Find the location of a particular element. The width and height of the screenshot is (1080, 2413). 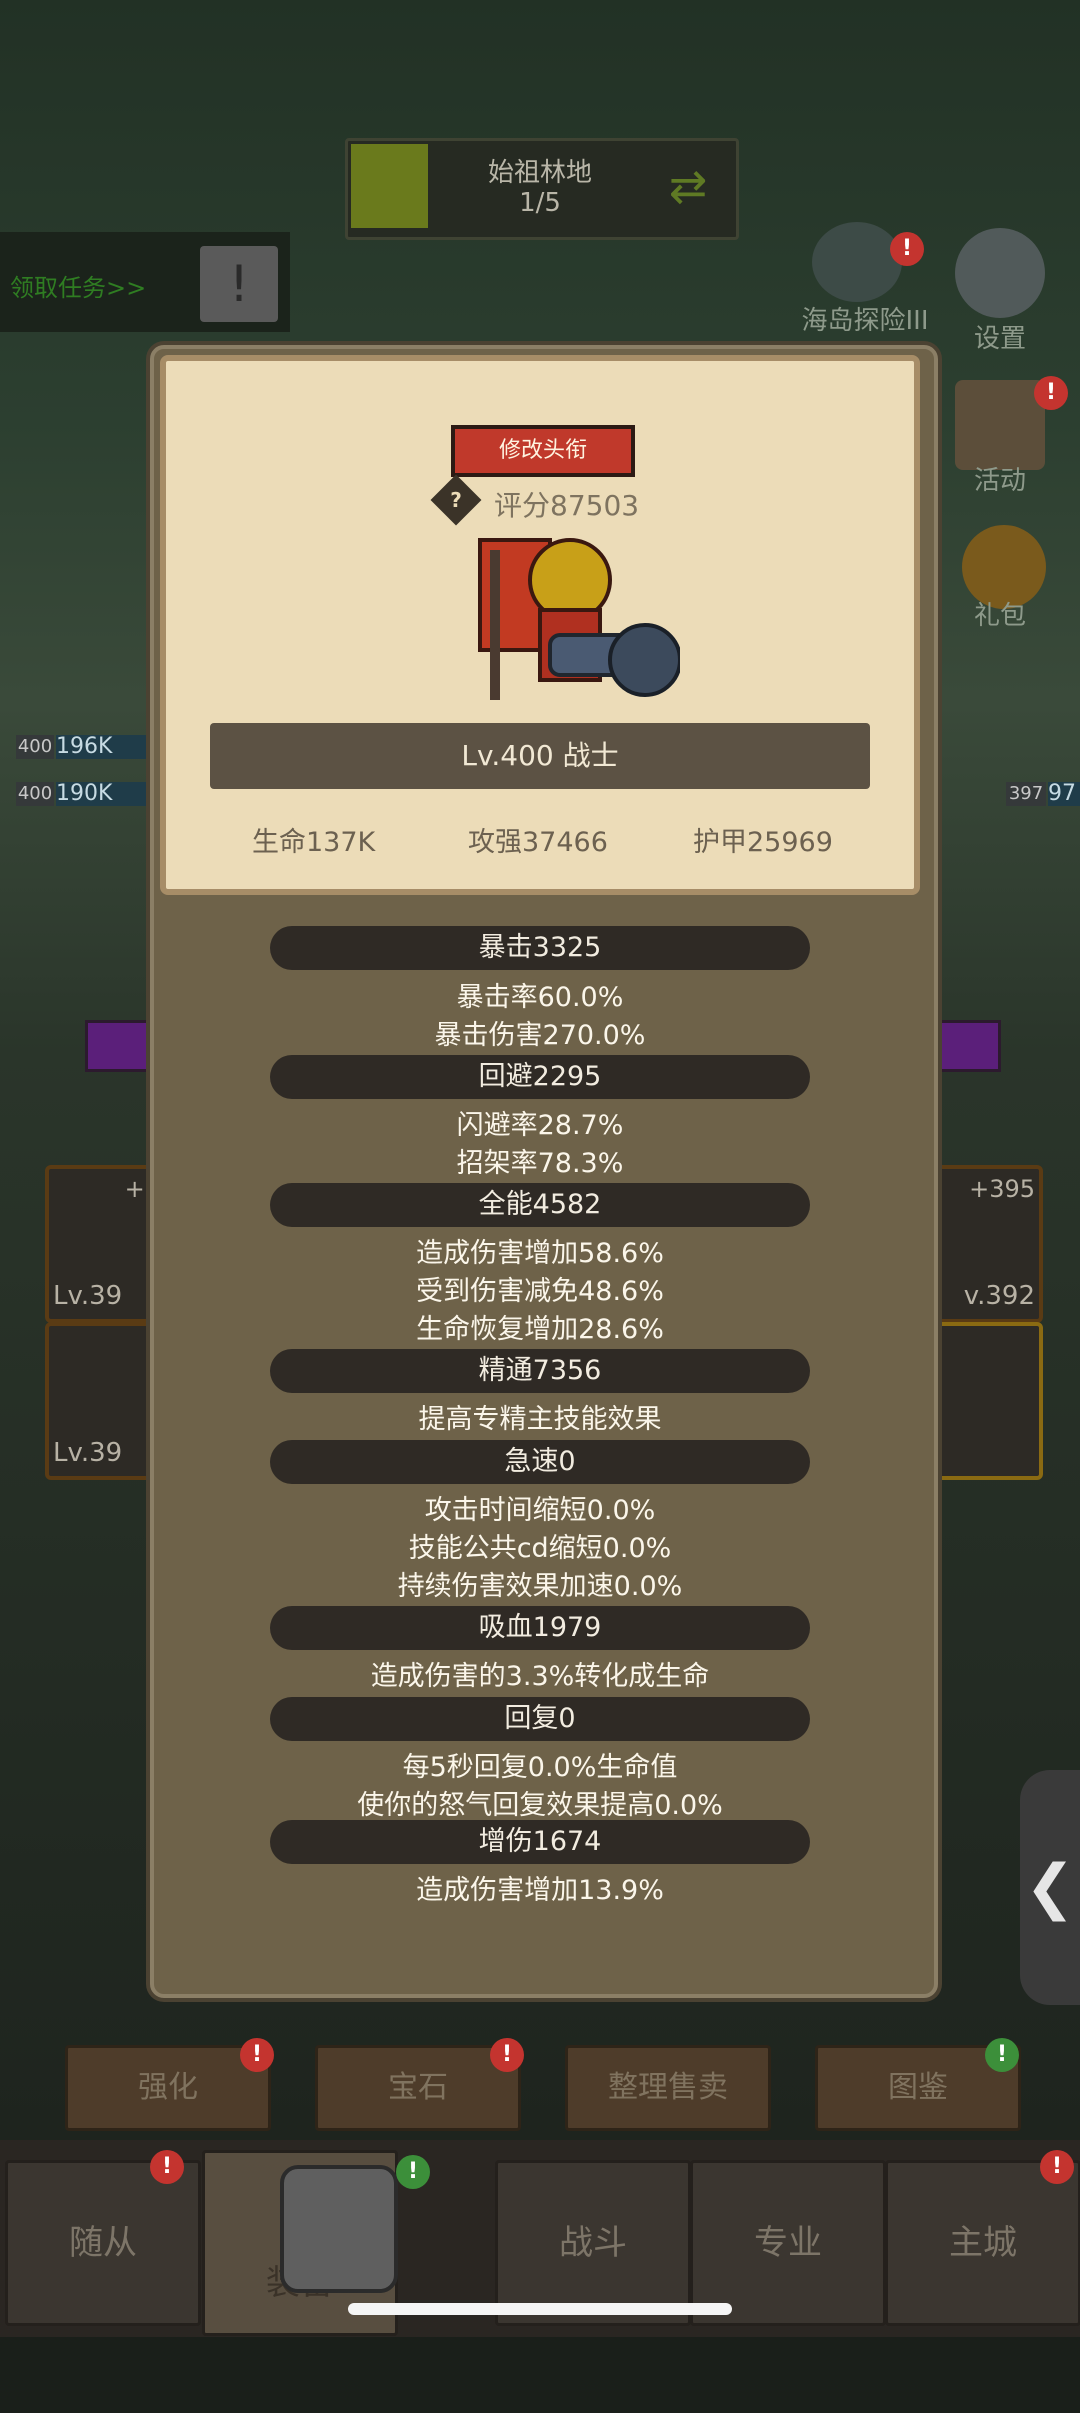

unit-hp-value: 190K is located at coordinates (106, 794).